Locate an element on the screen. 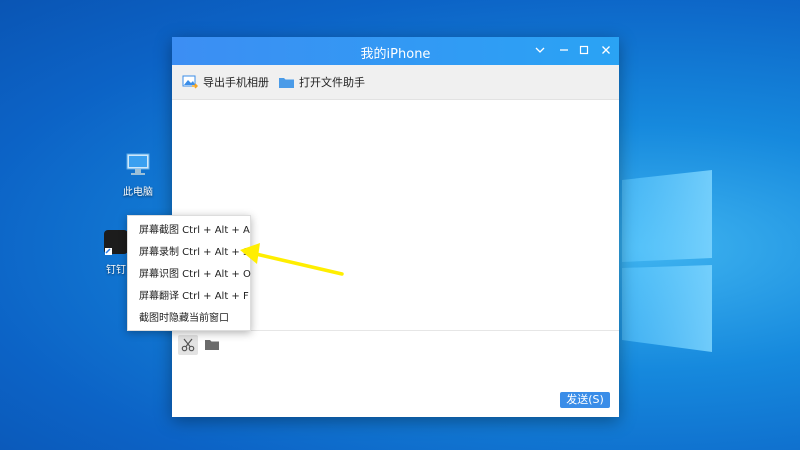  menu-item-screen-recognize: 屏幕识图 Ctrl + Alt + O is located at coordinates (189, 275).